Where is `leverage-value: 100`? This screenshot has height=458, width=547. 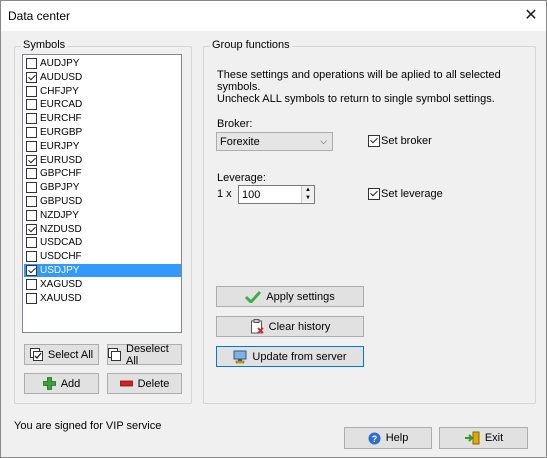 leverage-value: 100 is located at coordinates (251, 194).